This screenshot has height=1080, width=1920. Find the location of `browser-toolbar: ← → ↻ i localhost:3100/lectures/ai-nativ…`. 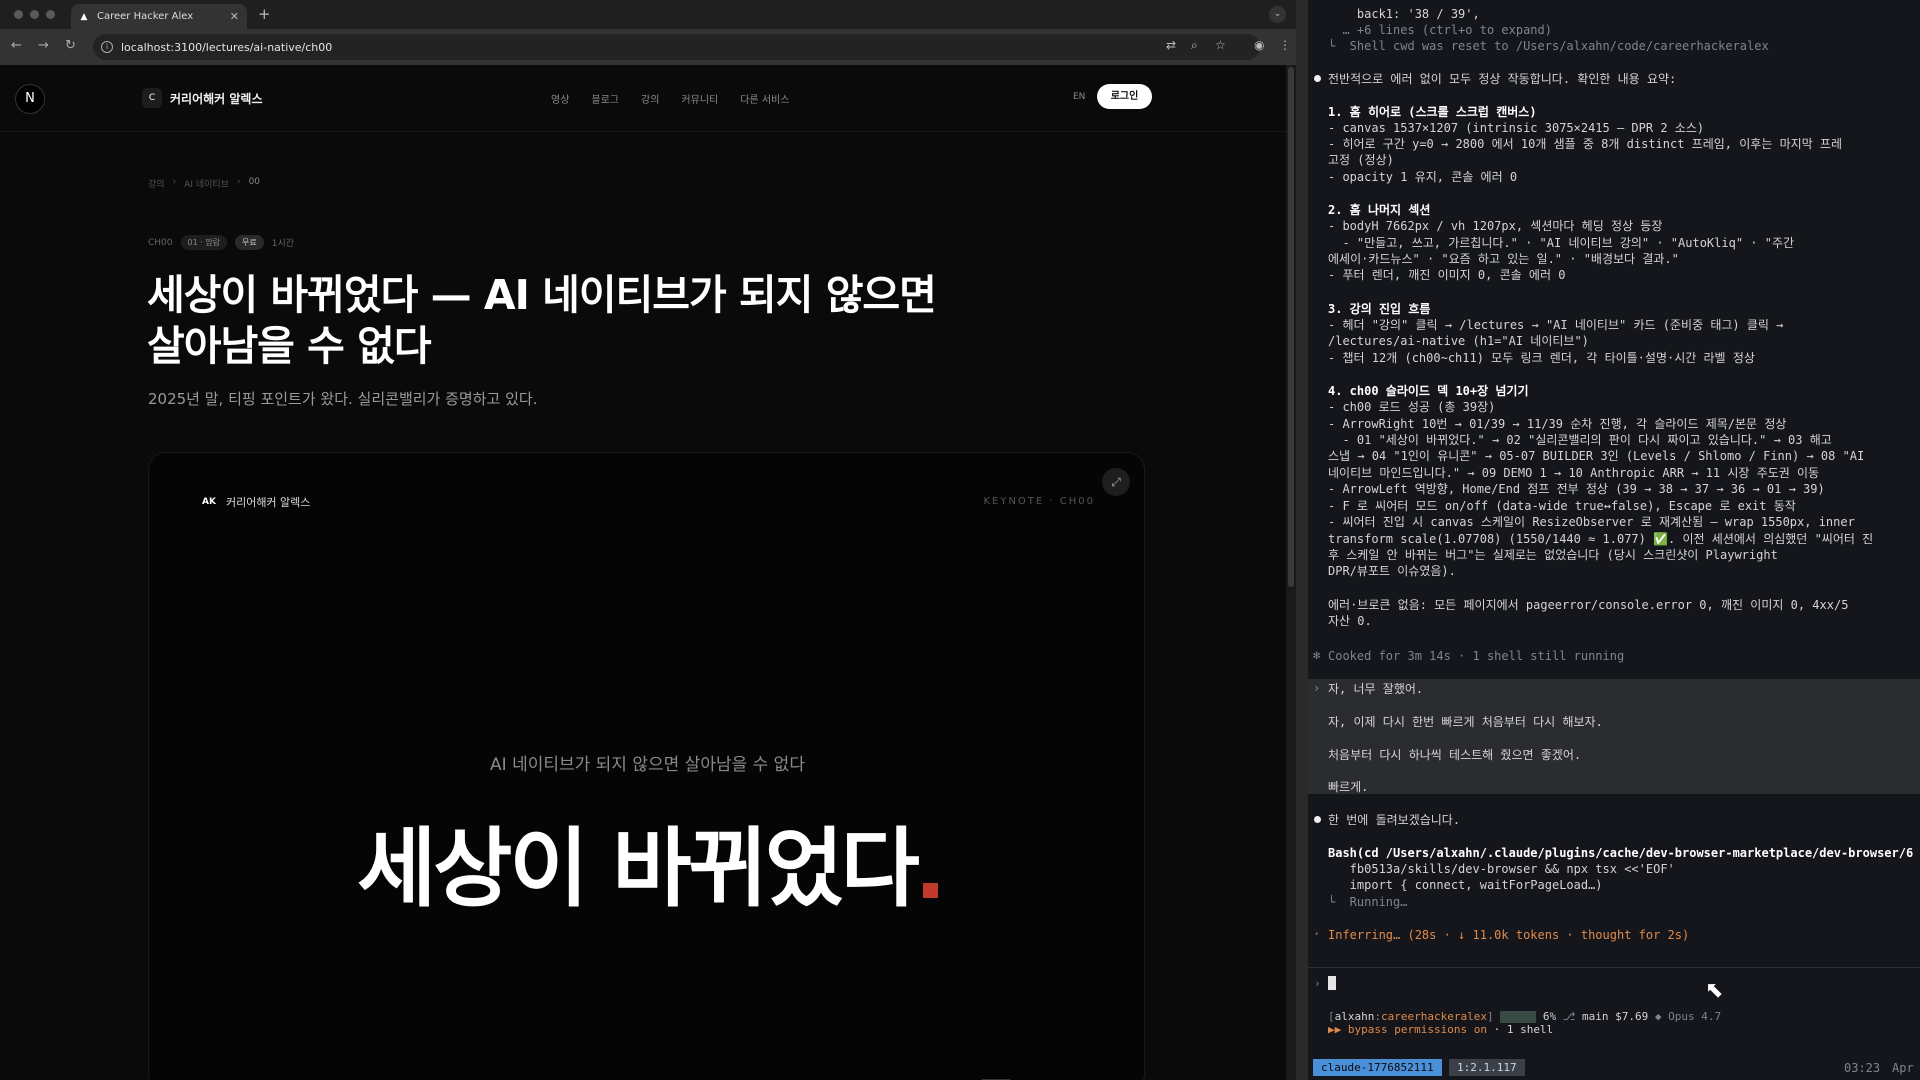

browser-toolbar: ← → ↻ i localhost:3100/lectures/ai-nativ… is located at coordinates (648, 47).